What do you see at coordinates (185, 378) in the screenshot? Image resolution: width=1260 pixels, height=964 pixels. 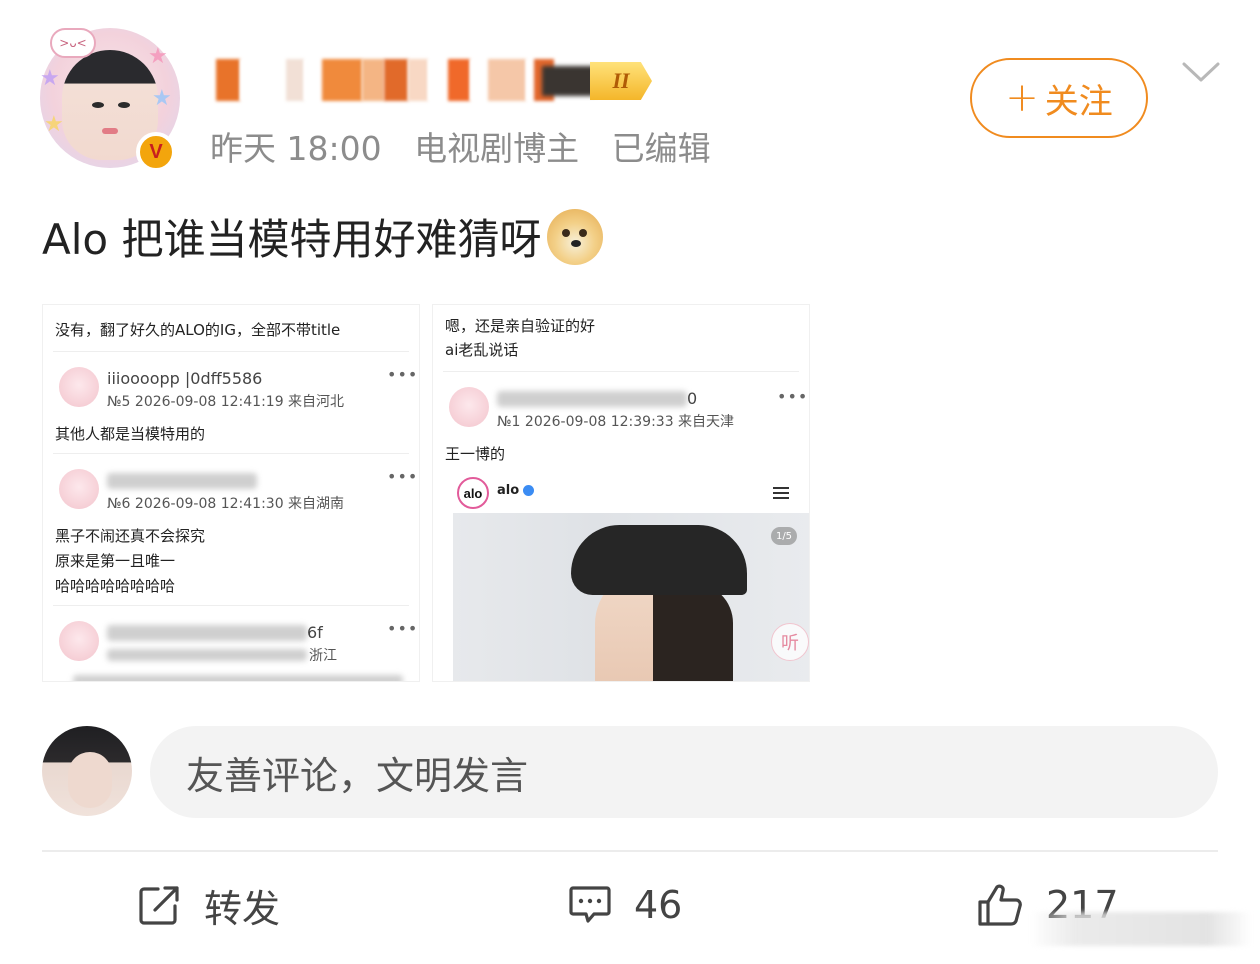 I see `commenter-name: iiioooopp |0dff5586` at bounding box center [185, 378].